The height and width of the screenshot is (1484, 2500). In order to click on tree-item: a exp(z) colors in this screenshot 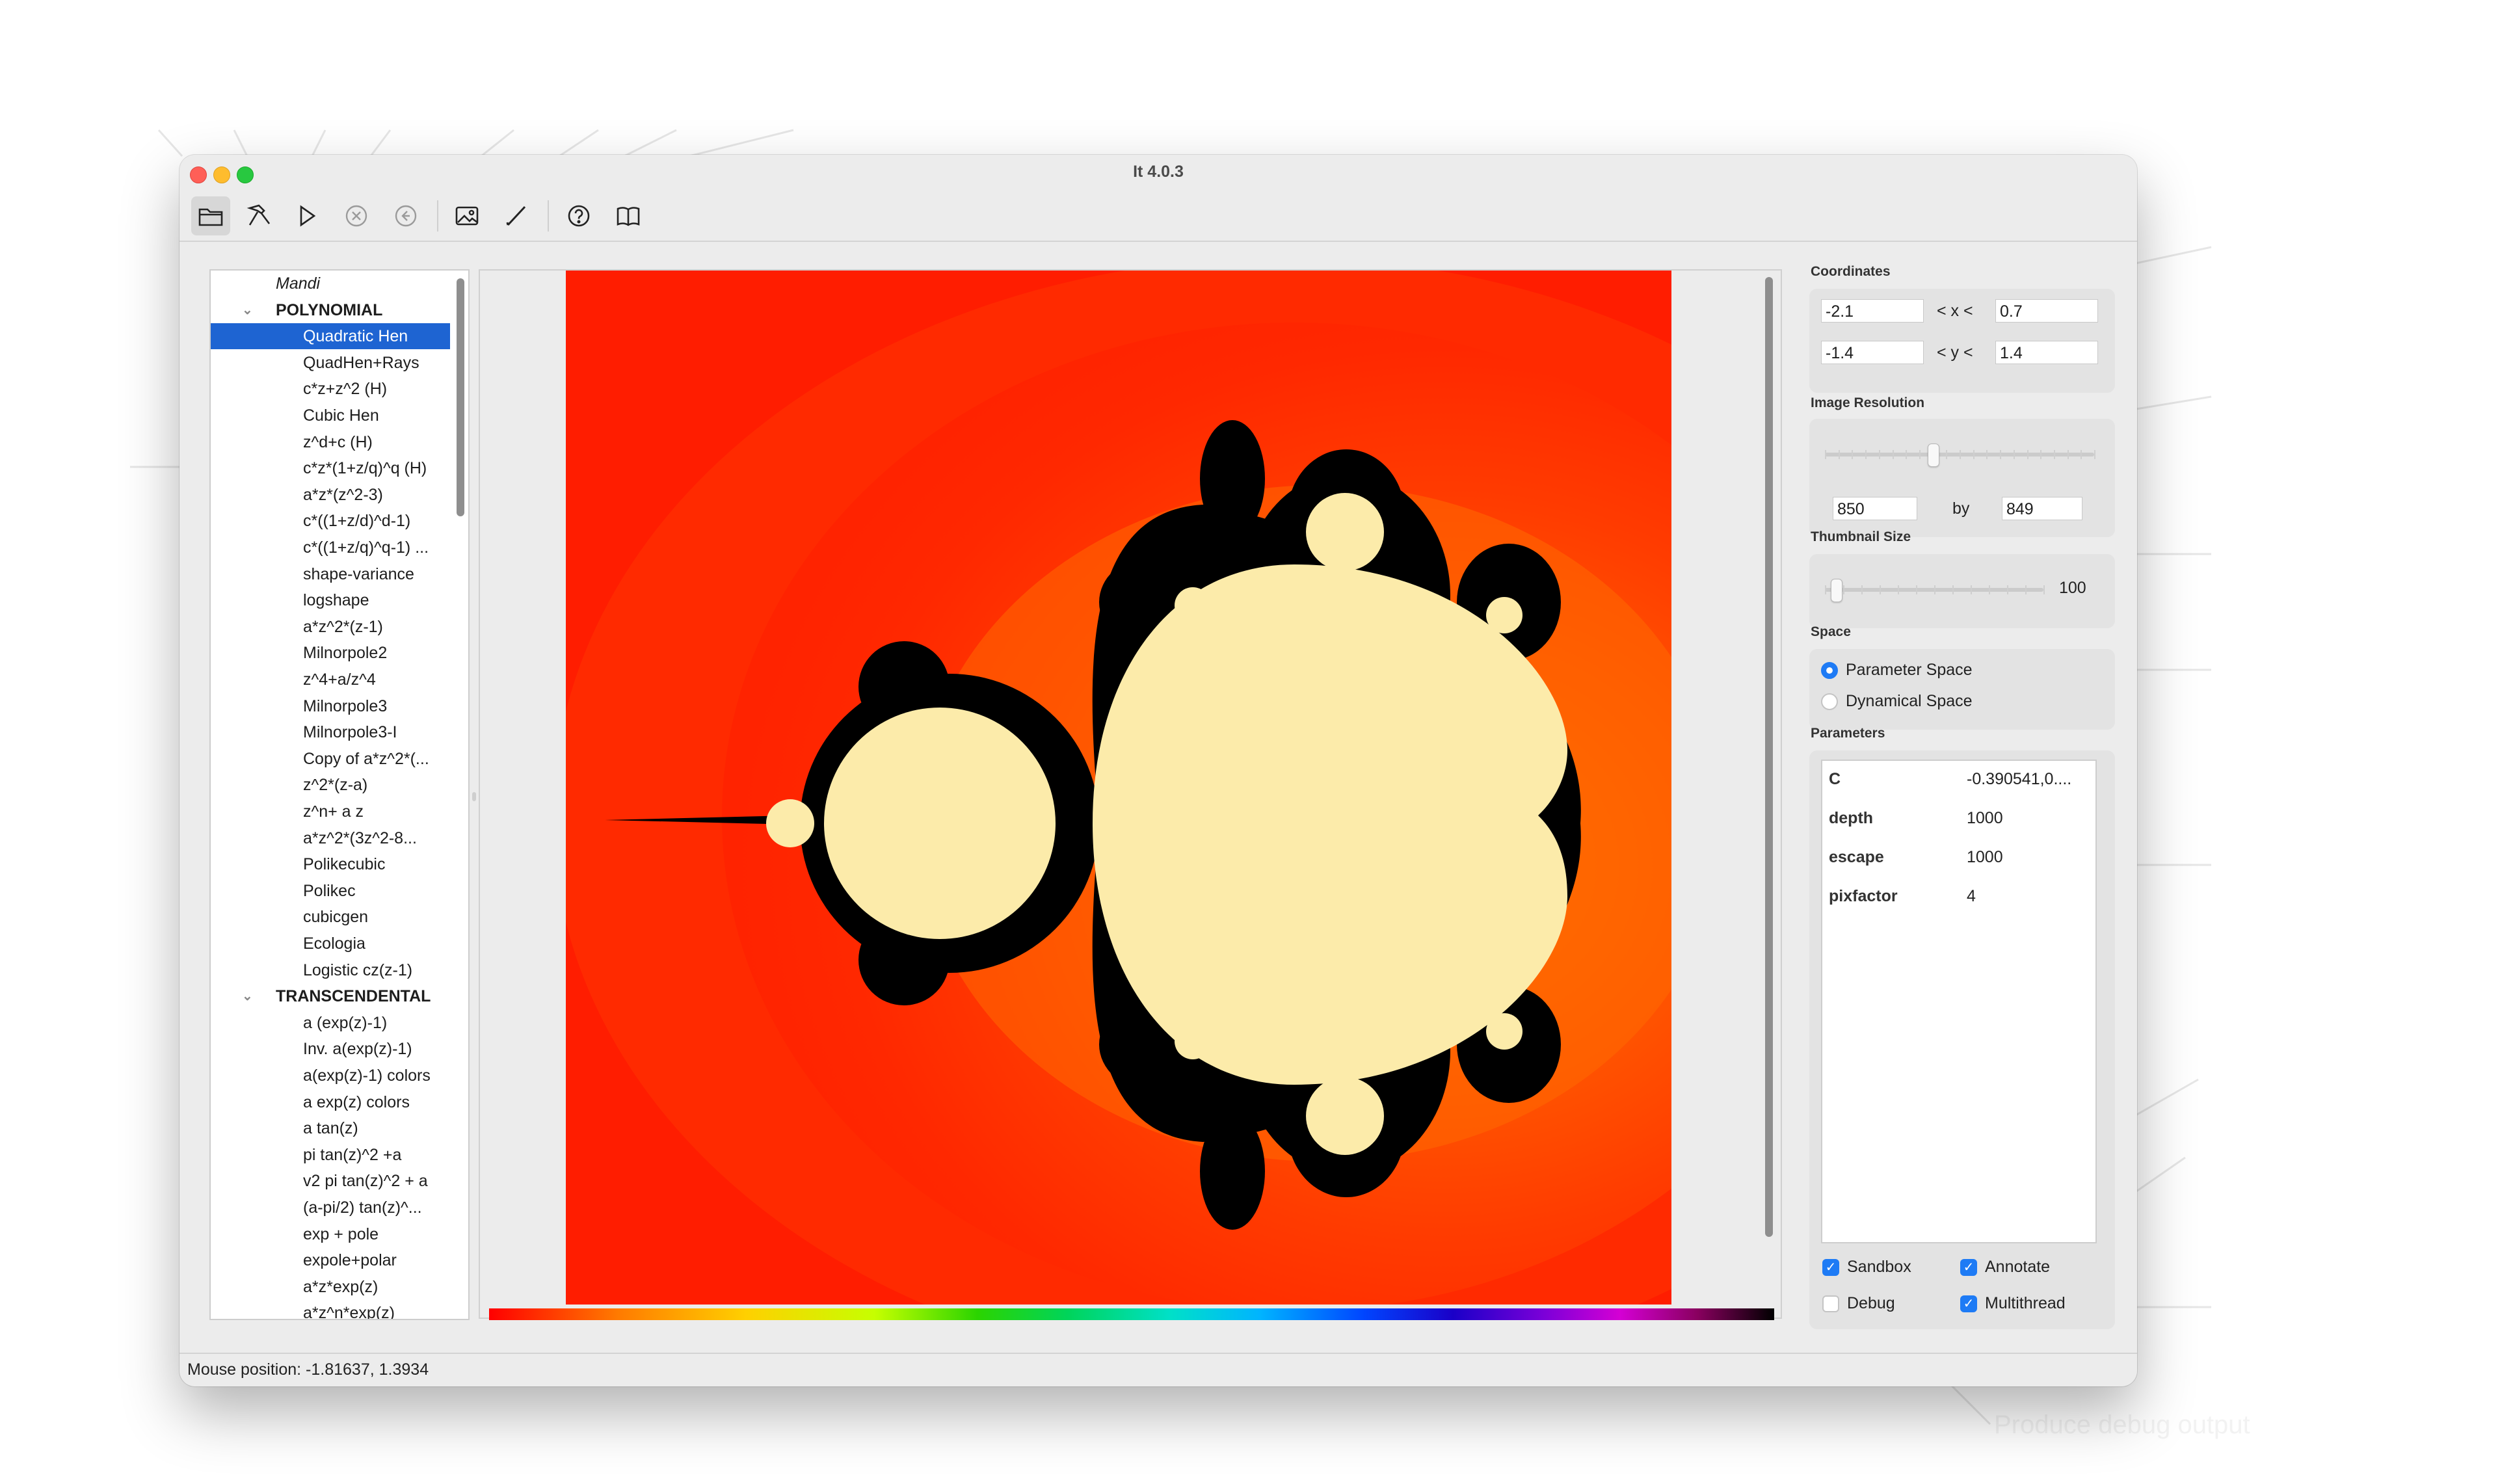, I will do `click(330, 1102)`.